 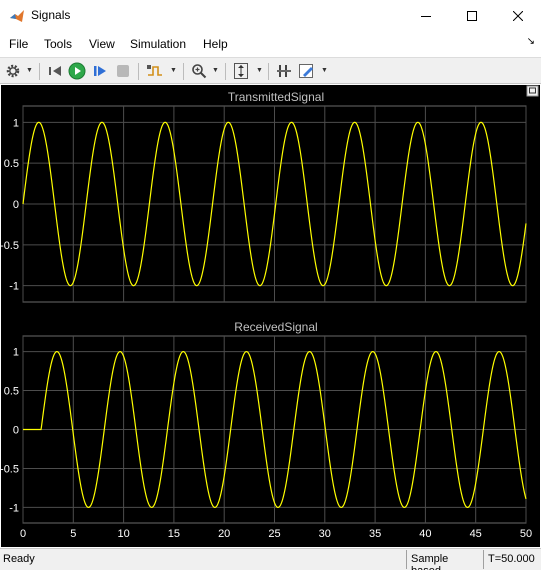 I want to click on scale-dropdown-icon: ▼, so click(x=259, y=70).